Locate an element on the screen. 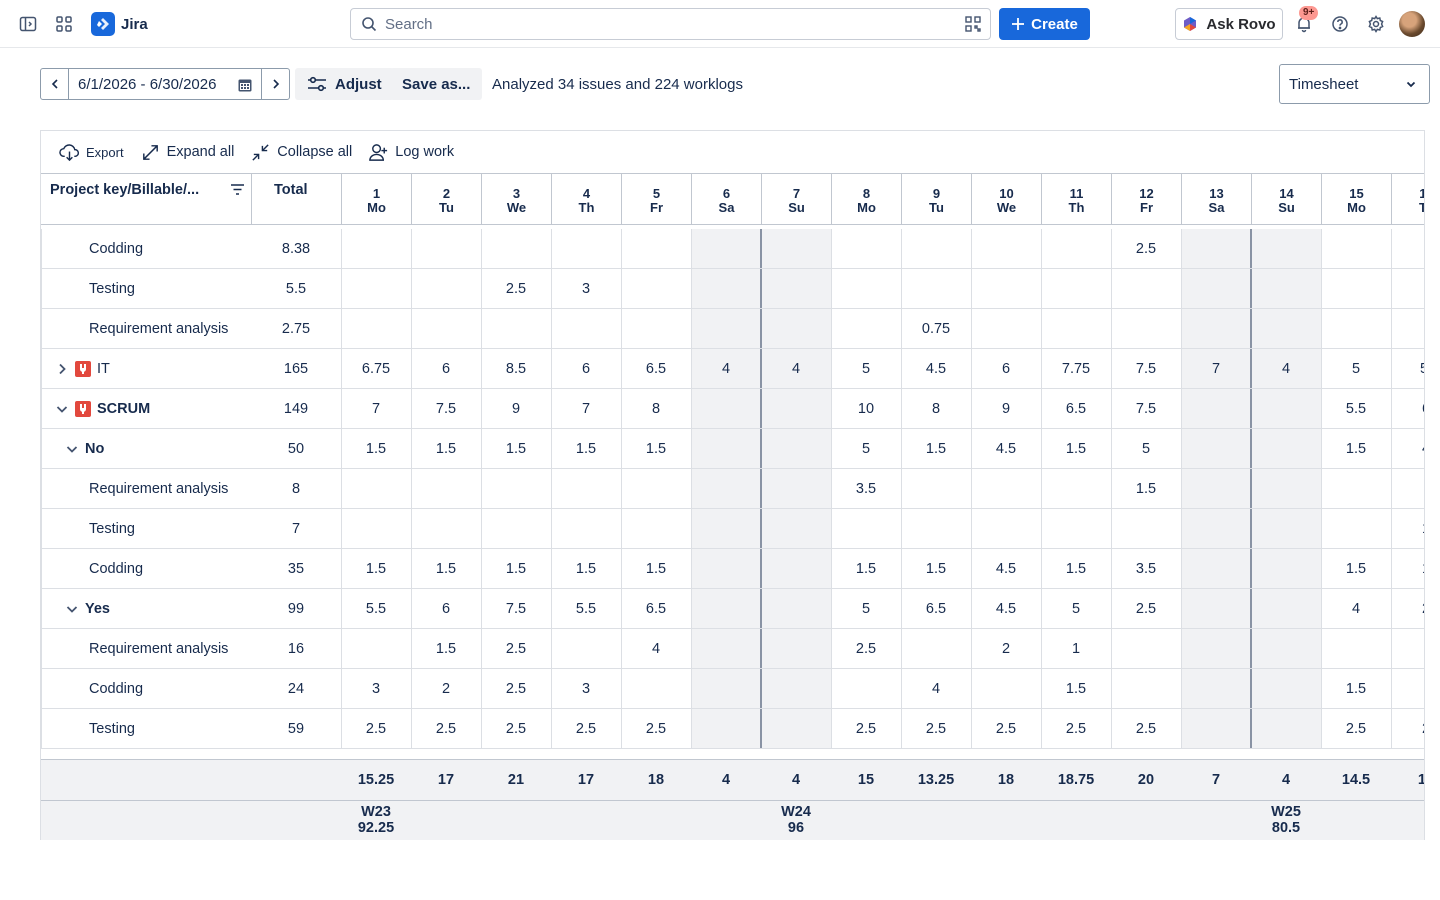  worklog-cell: 8.5 is located at coordinates (516, 369).